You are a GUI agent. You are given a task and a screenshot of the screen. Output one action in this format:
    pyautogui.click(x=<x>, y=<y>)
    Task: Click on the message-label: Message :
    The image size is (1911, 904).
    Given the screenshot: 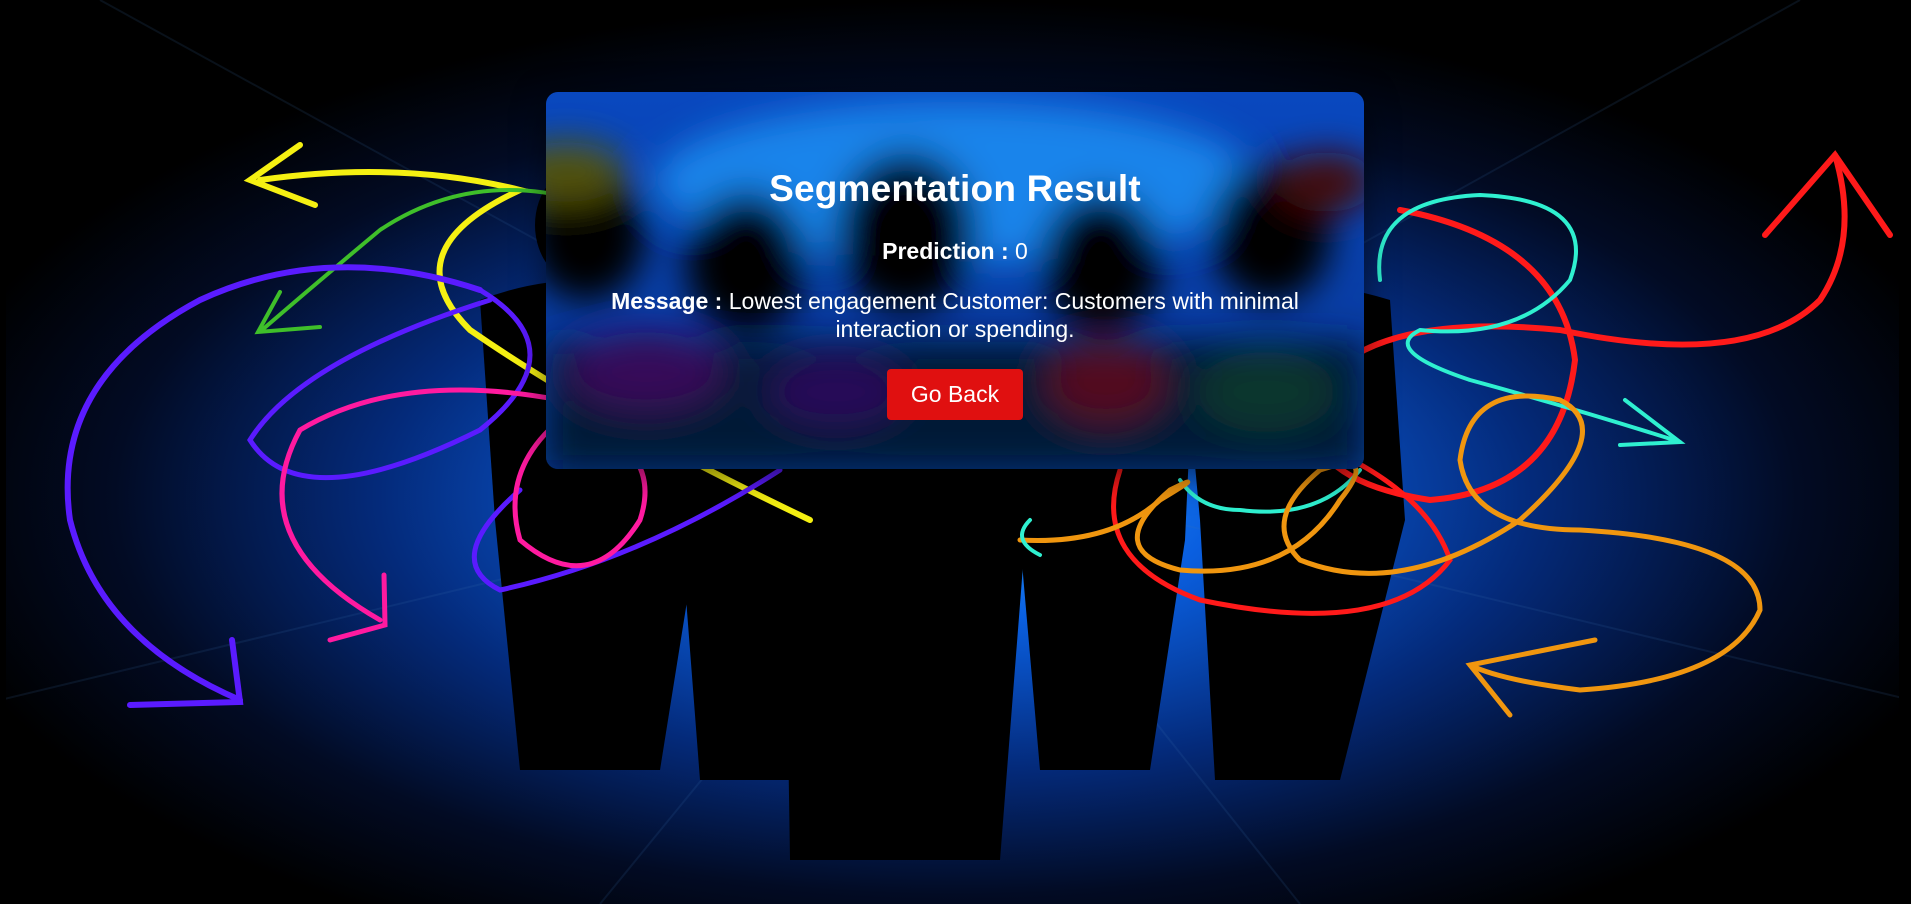 What is the action you would take?
    pyautogui.click(x=667, y=301)
    